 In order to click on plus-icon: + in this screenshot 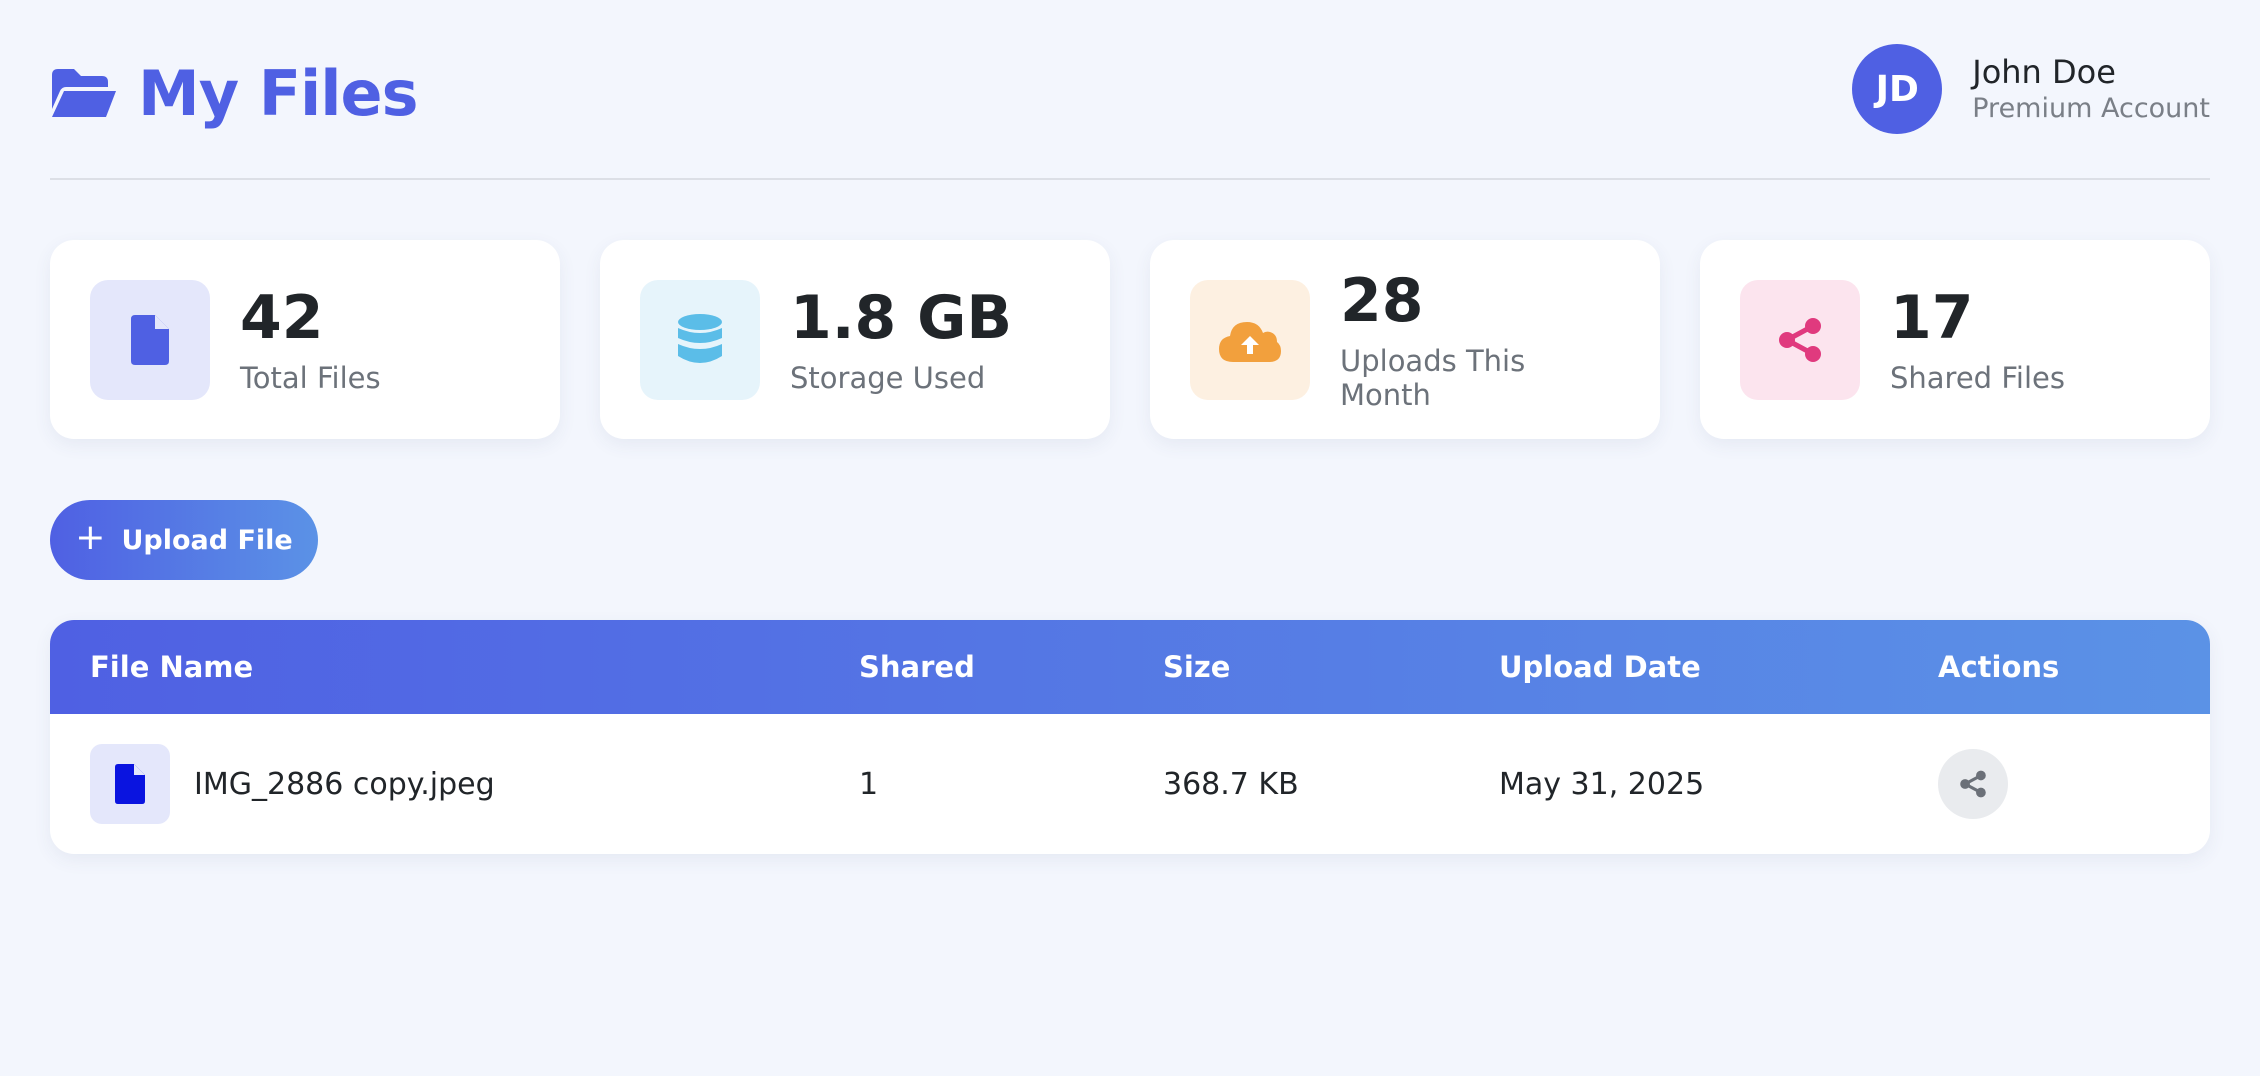, I will do `click(90, 537)`.